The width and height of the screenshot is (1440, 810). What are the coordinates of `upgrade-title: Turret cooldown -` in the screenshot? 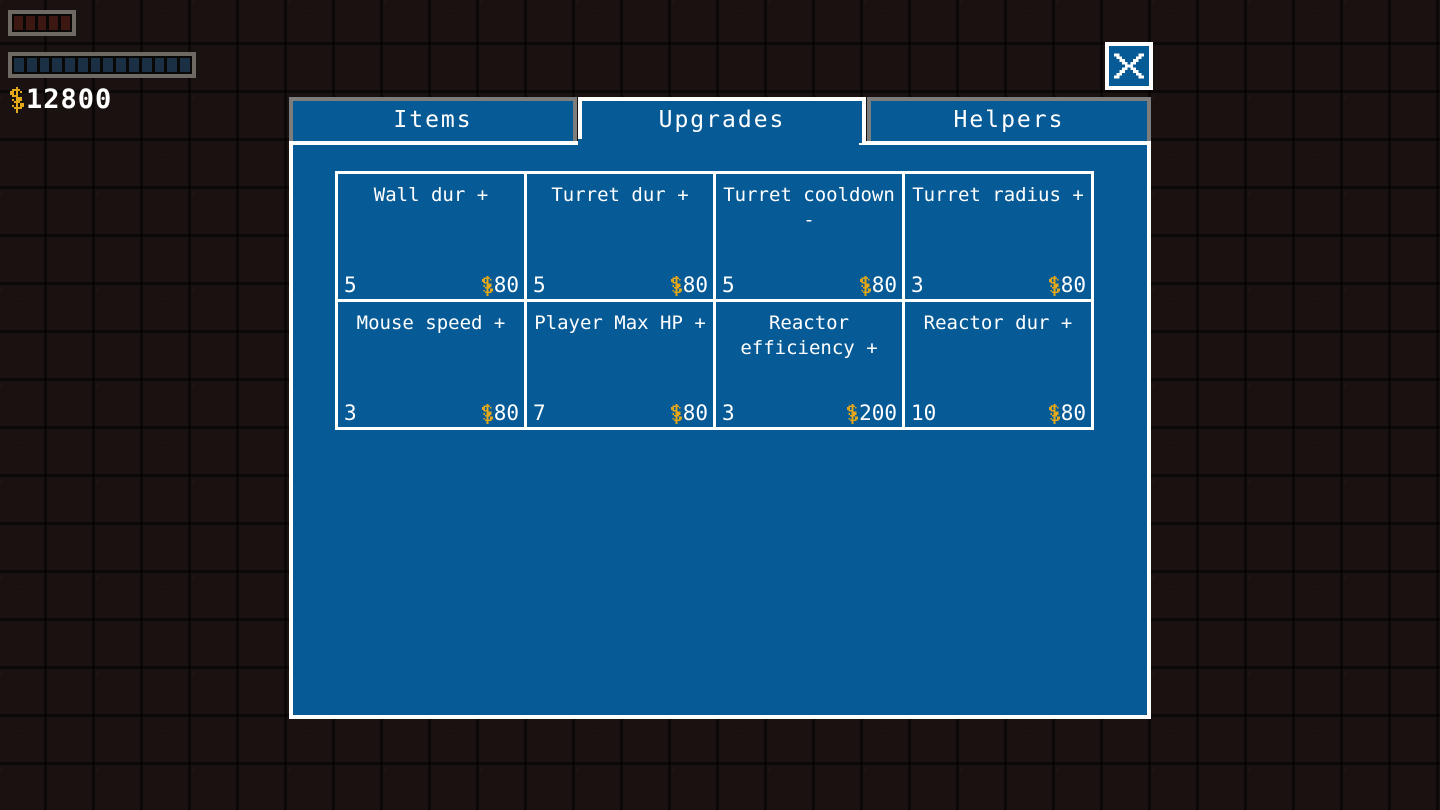 It's located at (809, 207).